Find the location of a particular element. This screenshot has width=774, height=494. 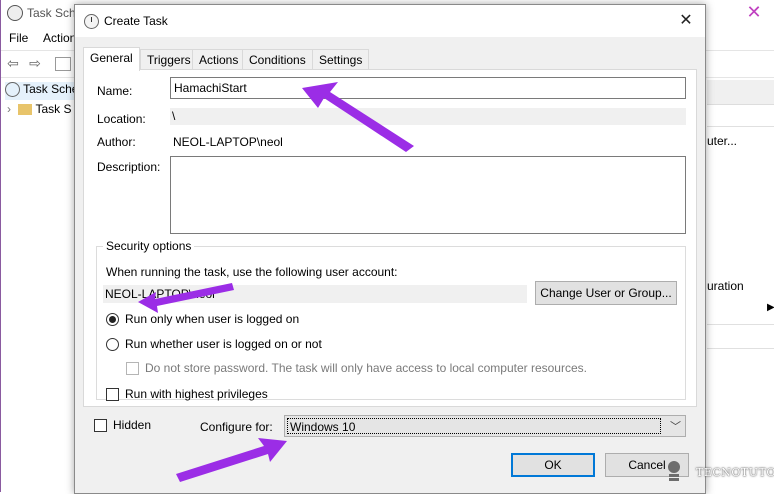

name-label: Name: is located at coordinates (115, 91).